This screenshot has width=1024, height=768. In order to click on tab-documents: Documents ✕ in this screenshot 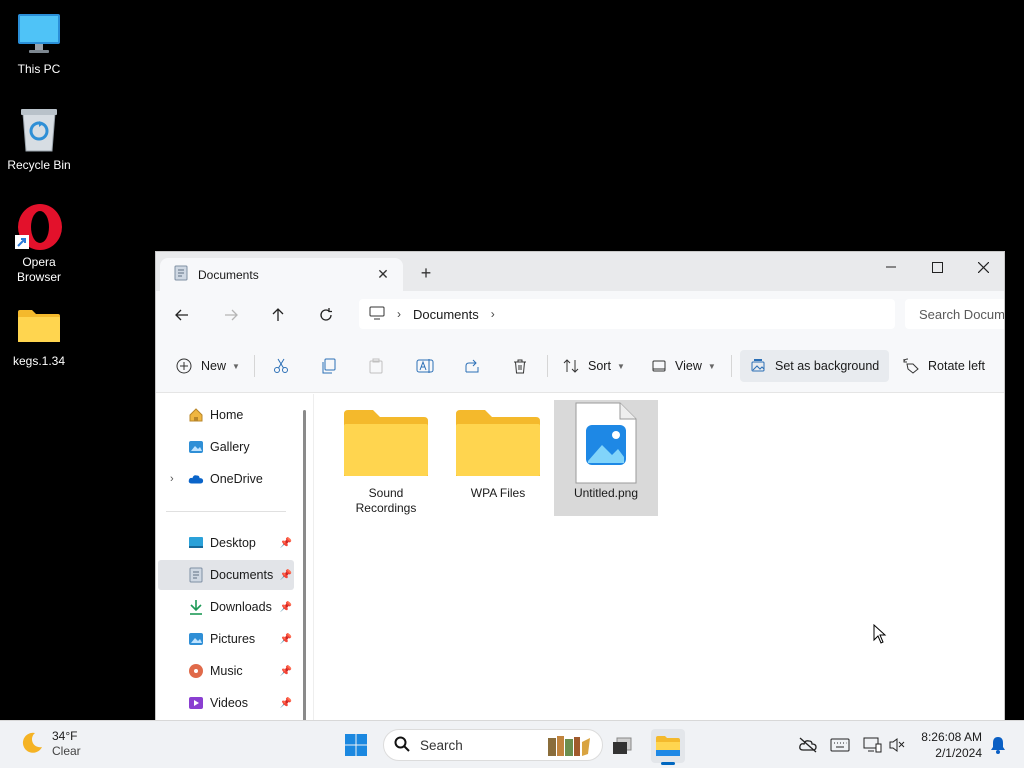, I will do `click(281, 274)`.